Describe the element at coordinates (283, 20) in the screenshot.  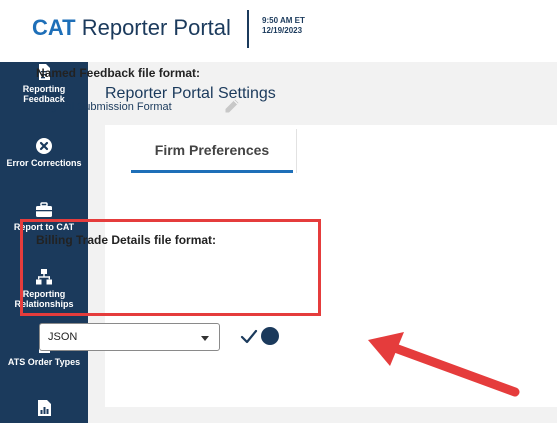
I see `header-time: 9:50 AM ET` at that location.